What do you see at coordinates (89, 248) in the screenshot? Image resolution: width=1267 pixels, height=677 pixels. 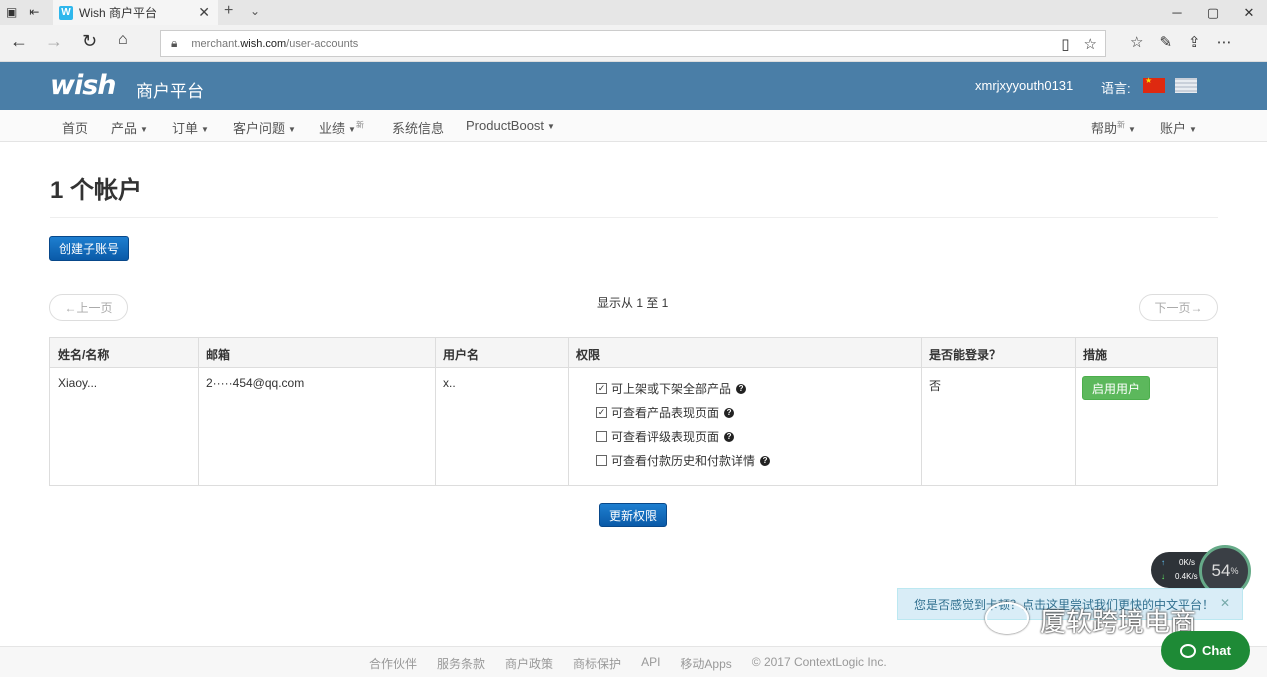 I see `create-sub-account-button: 创建子账号` at bounding box center [89, 248].